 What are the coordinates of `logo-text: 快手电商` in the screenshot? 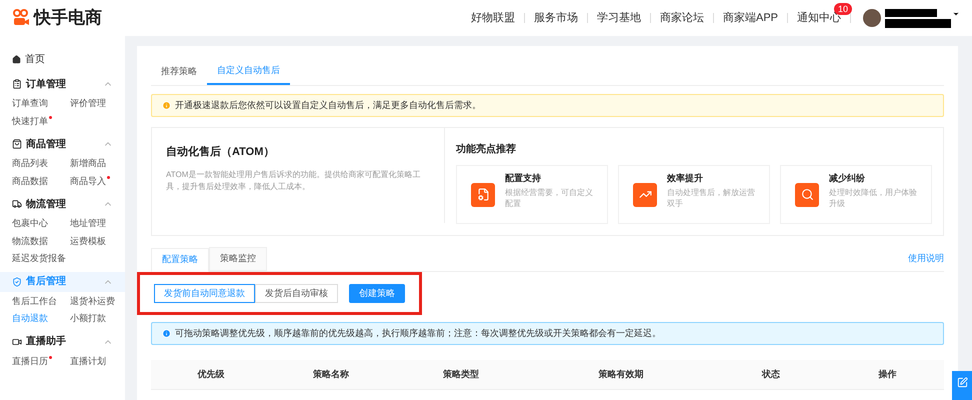 It's located at (68, 18).